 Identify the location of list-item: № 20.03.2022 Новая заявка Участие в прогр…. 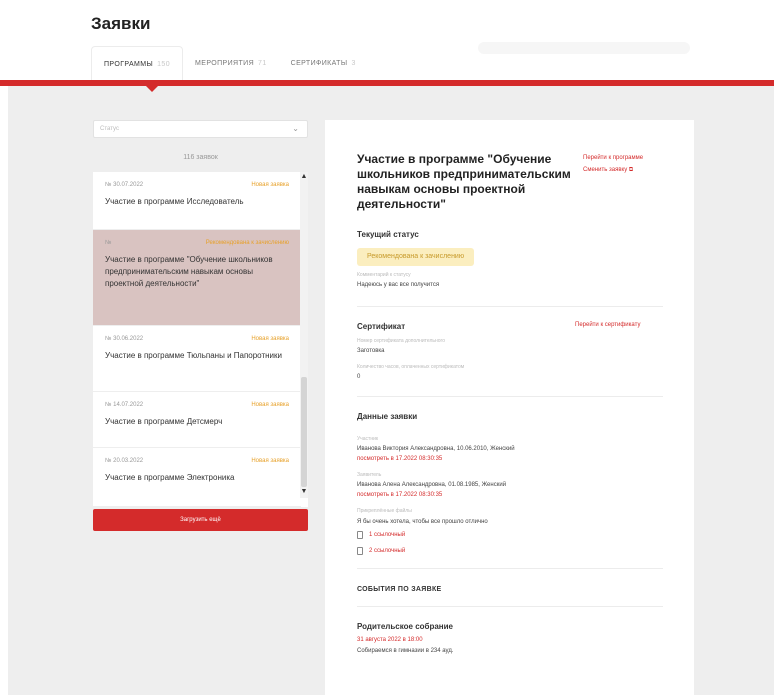
(197, 477).